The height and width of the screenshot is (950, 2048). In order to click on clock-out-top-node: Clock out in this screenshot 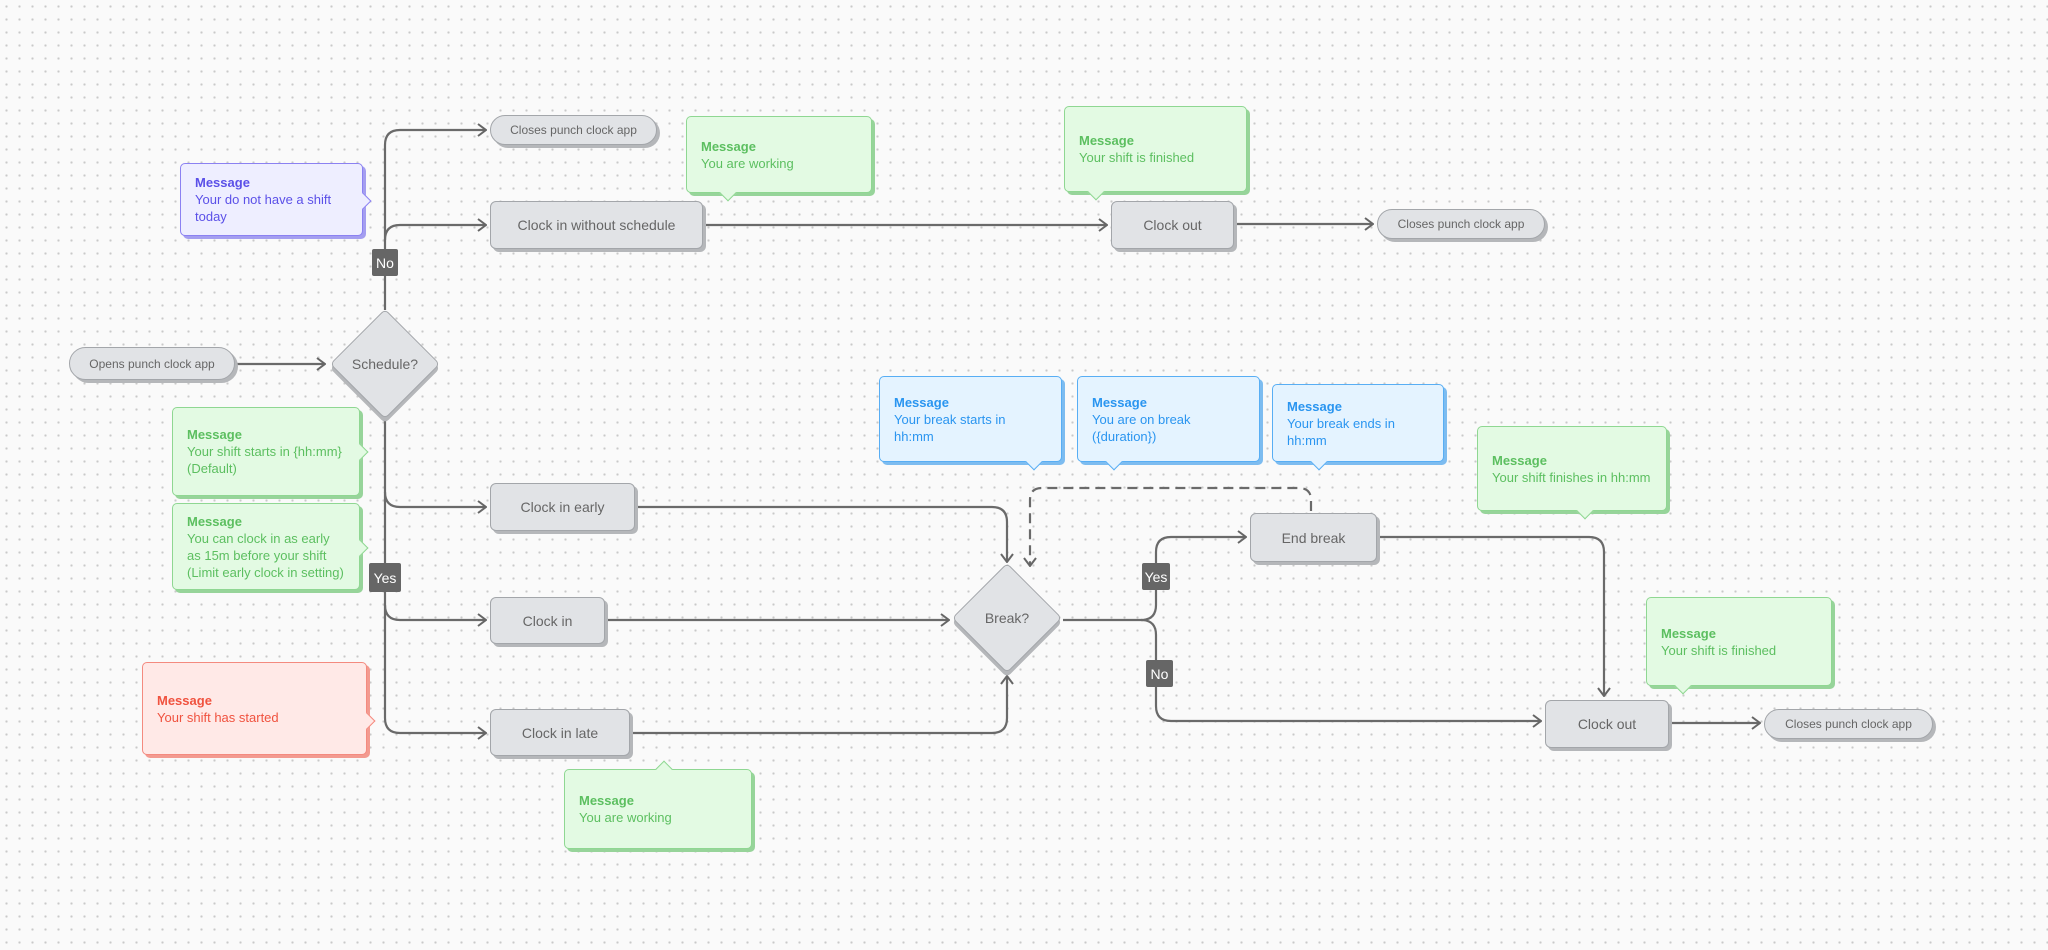, I will do `click(1172, 225)`.